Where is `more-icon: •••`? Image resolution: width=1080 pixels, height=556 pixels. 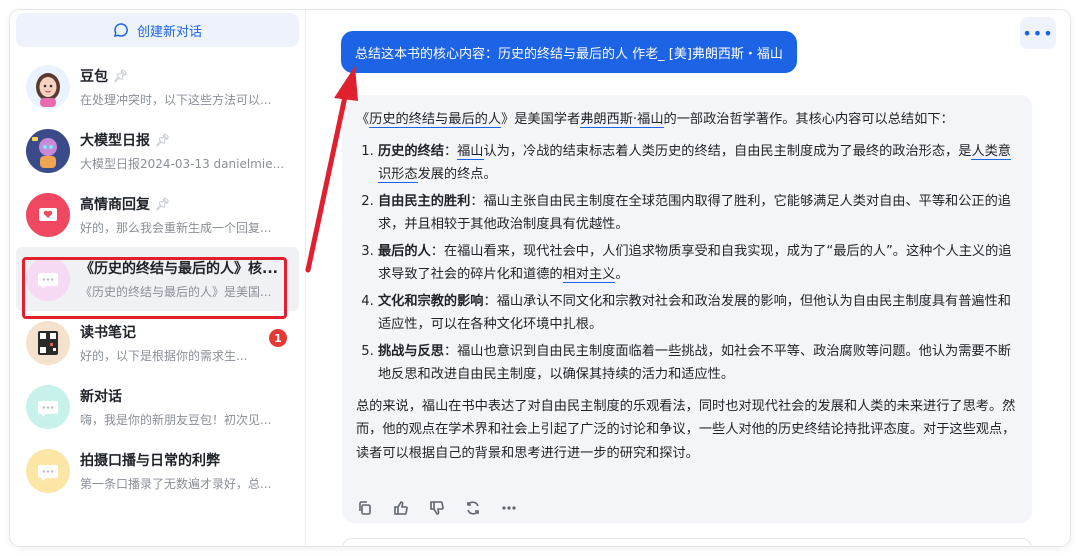 more-icon: ••• is located at coordinates (1038, 33).